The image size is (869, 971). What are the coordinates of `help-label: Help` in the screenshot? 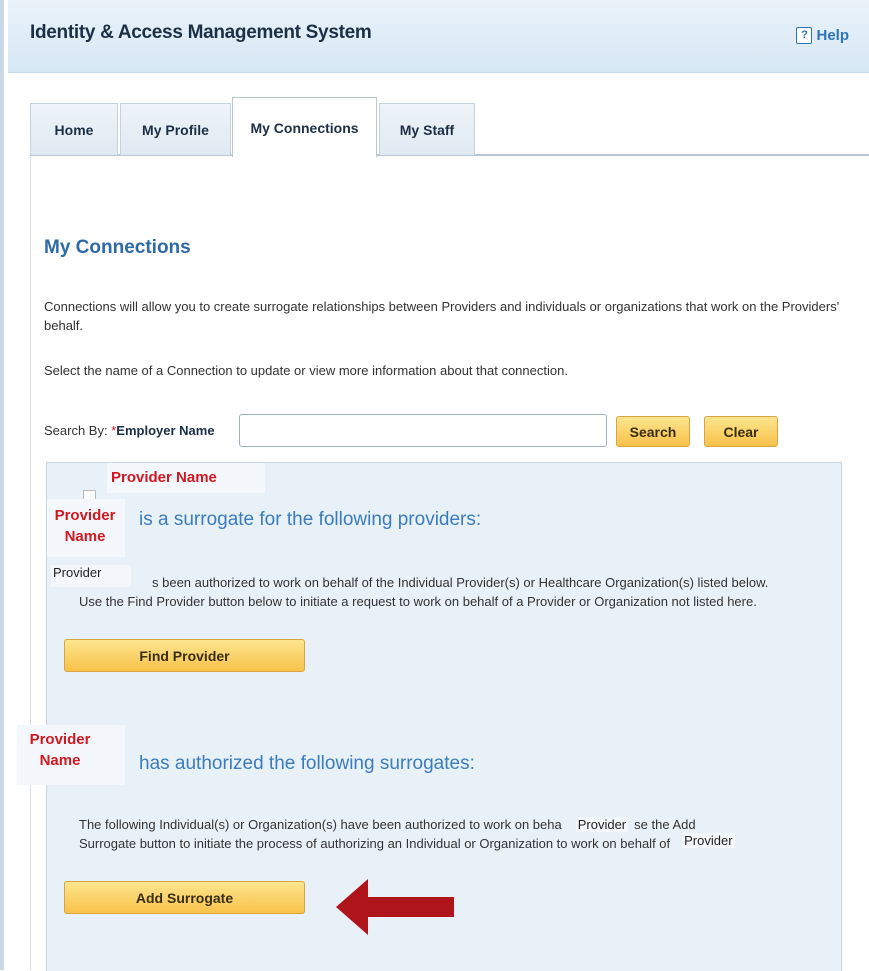 It's located at (832, 35).